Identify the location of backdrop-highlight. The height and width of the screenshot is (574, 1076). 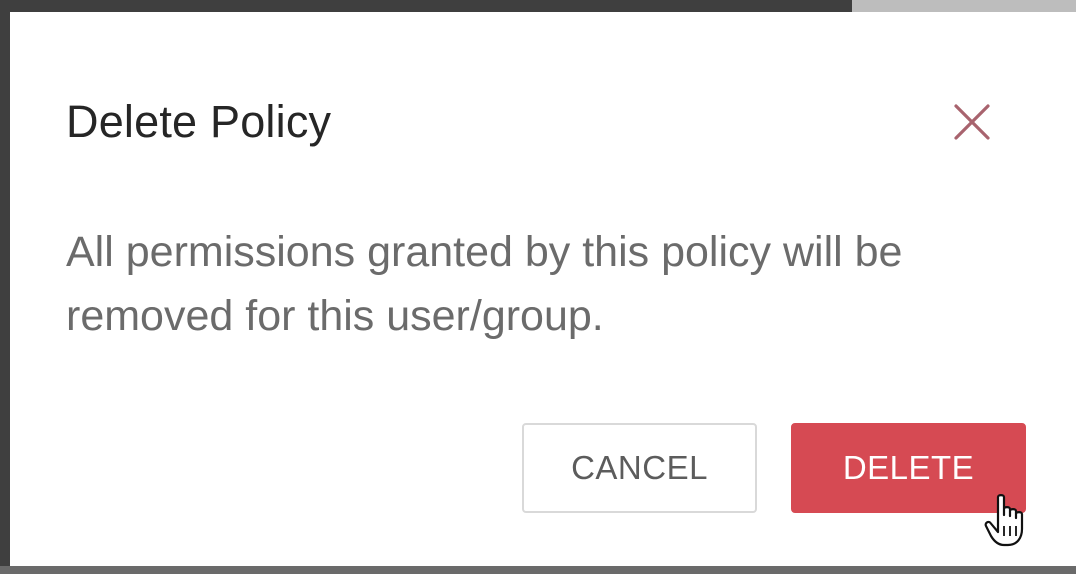
(964, 6).